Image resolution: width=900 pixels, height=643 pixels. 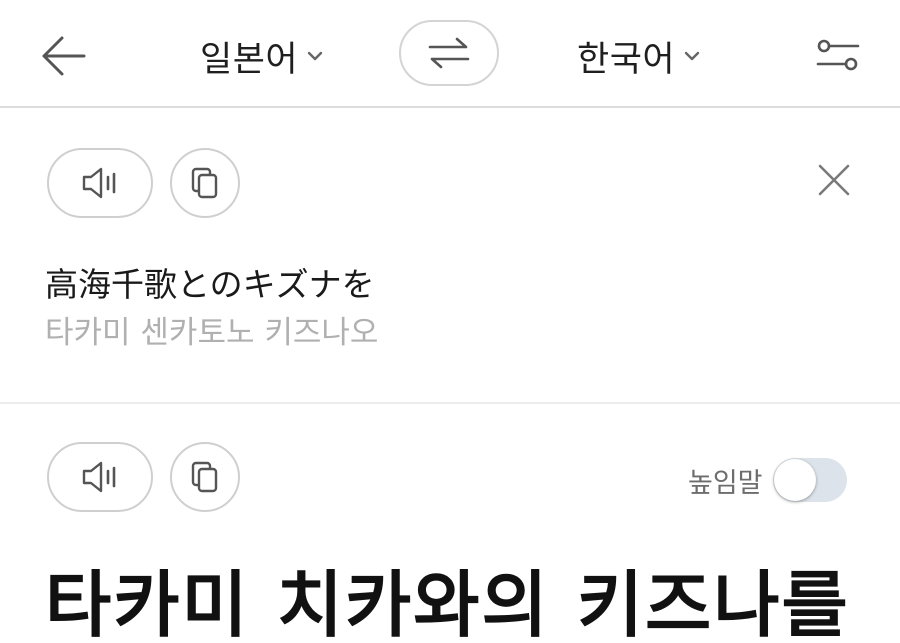 I want to click on result-speak-button, so click(x=100, y=477).